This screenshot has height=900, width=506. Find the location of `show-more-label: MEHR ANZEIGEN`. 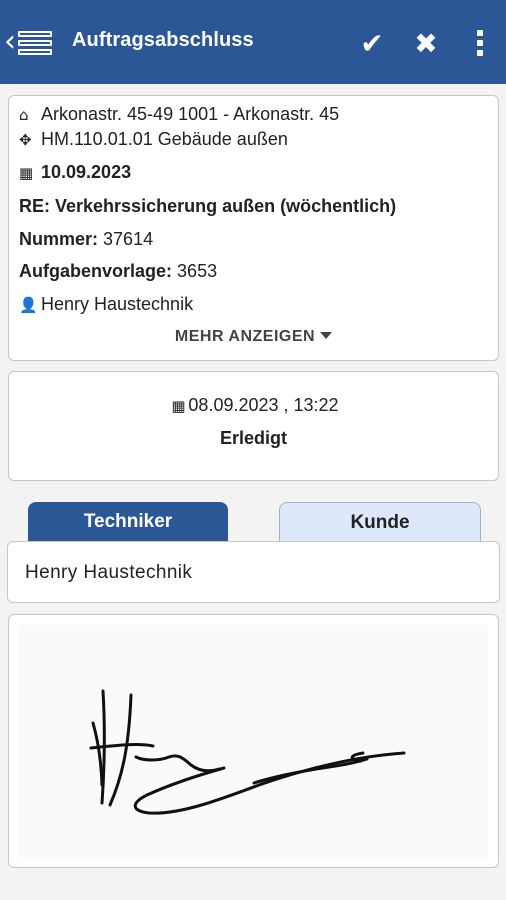

show-more-label: MEHR ANZEIGEN is located at coordinates (245, 336).